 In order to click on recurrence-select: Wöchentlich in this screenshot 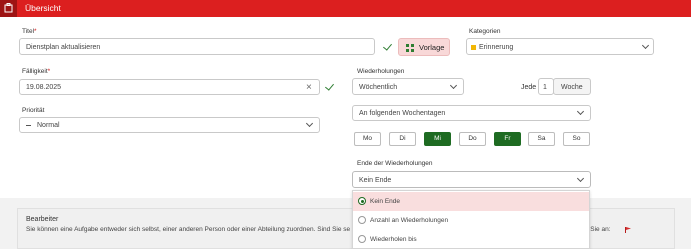, I will do `click(408, 86)`.